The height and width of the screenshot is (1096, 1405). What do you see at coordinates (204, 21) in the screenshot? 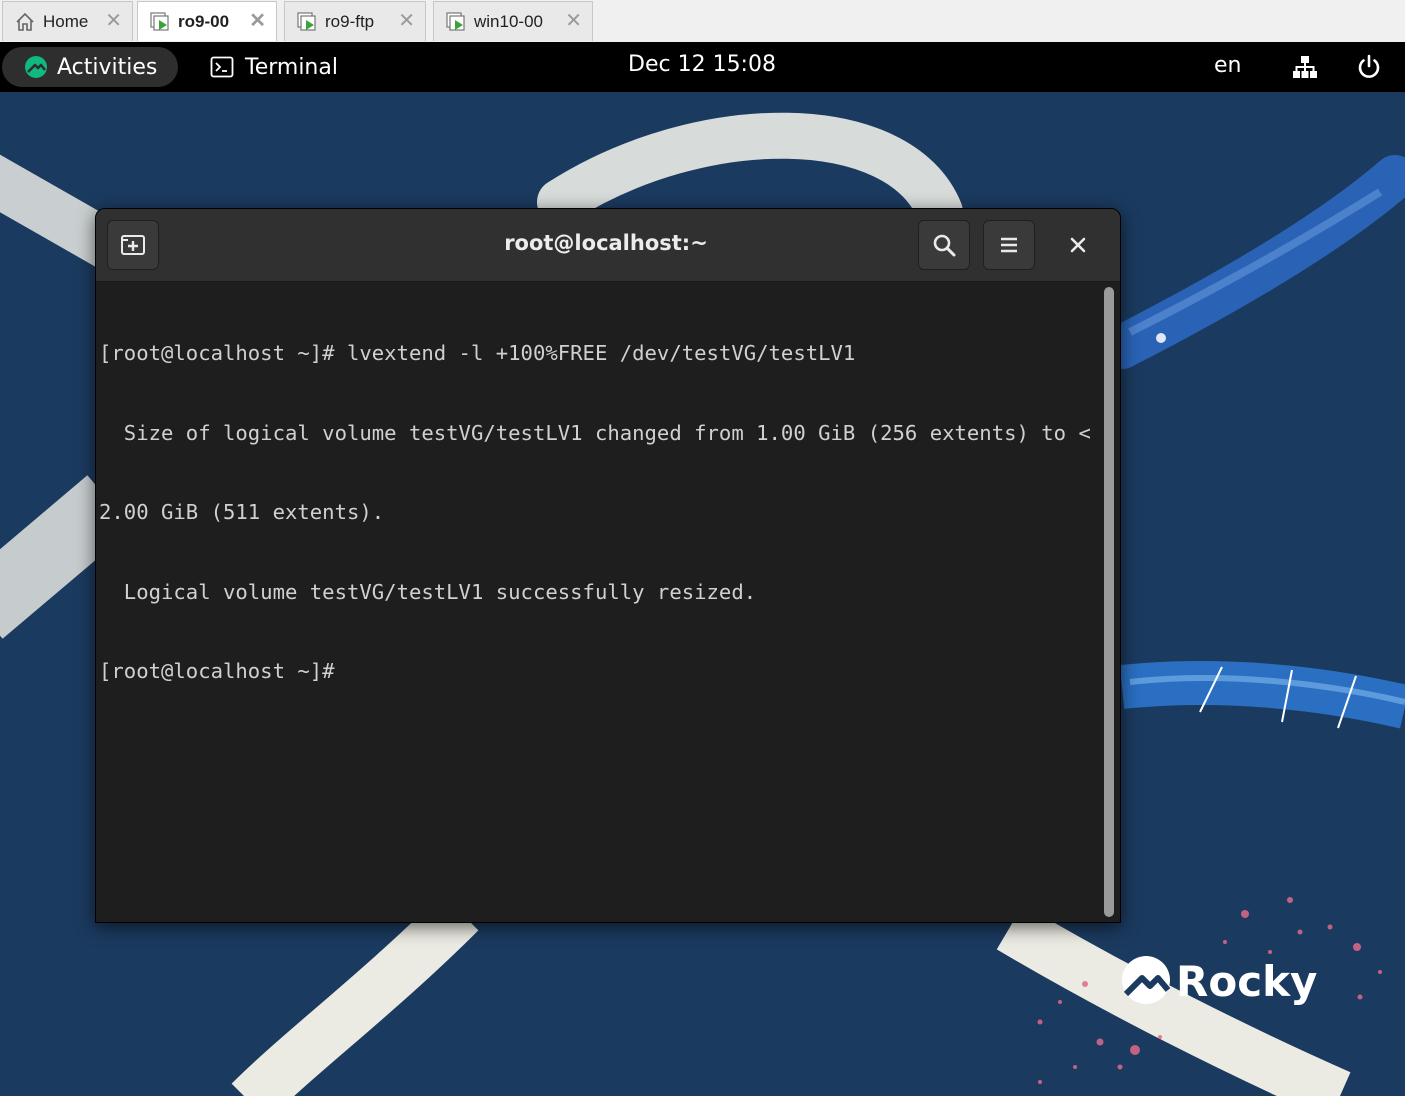
I see `tab-label: ro9-00` at bounding box center [204, 21].